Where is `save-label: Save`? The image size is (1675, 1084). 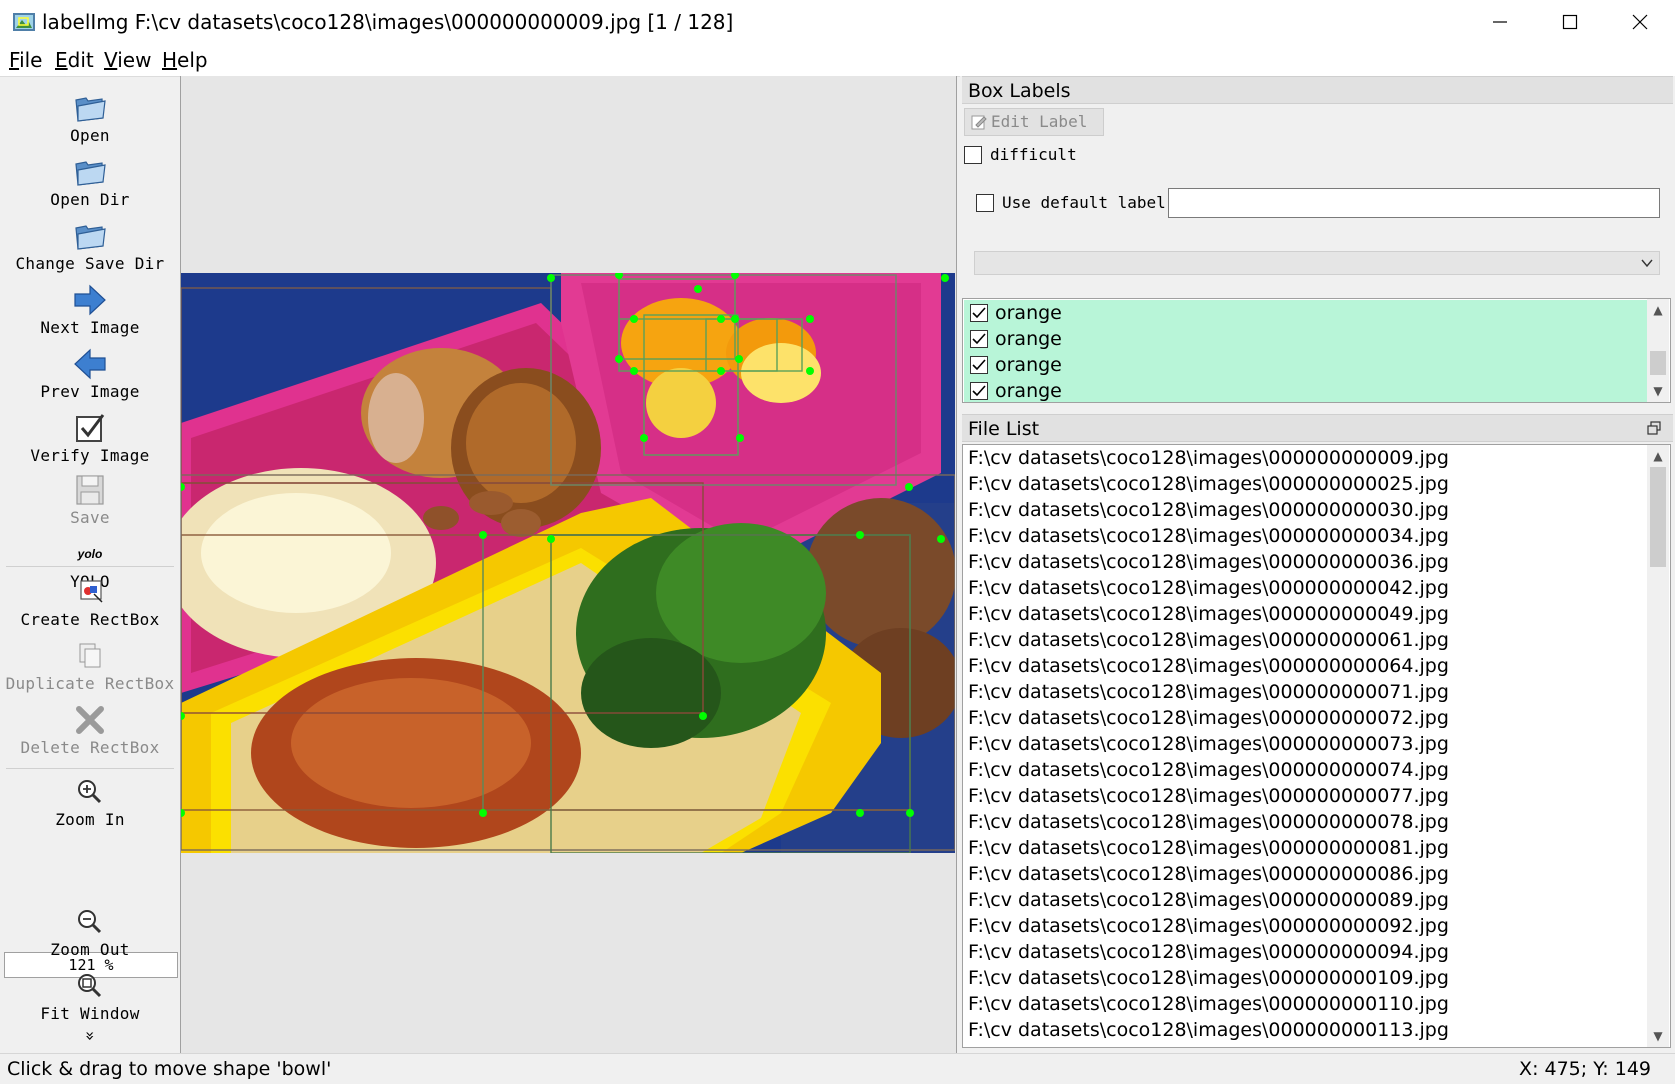 save-label: Save is located at coordinates (90, 517).